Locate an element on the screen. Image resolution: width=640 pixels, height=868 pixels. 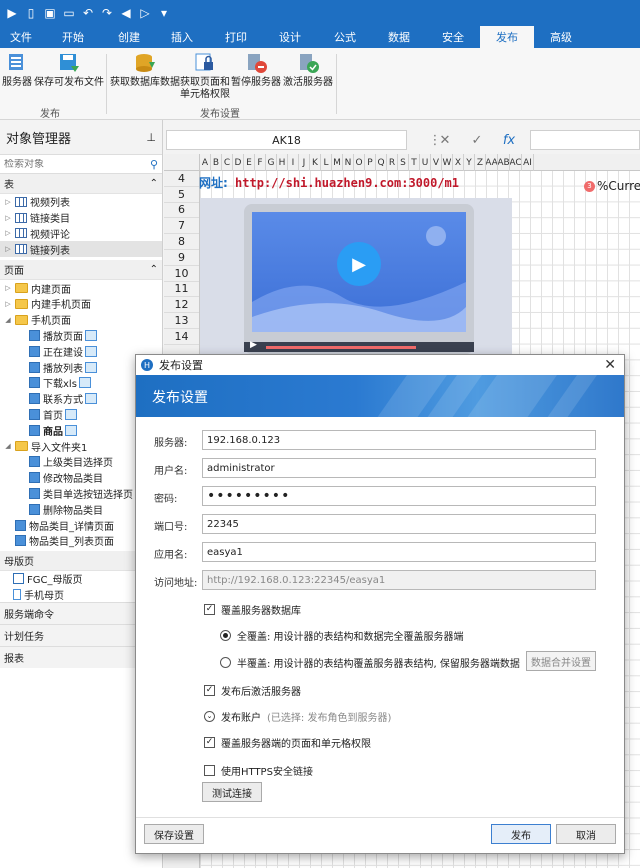
tables-section-header: 表 ⌃ is located at coordinates (81, 184).